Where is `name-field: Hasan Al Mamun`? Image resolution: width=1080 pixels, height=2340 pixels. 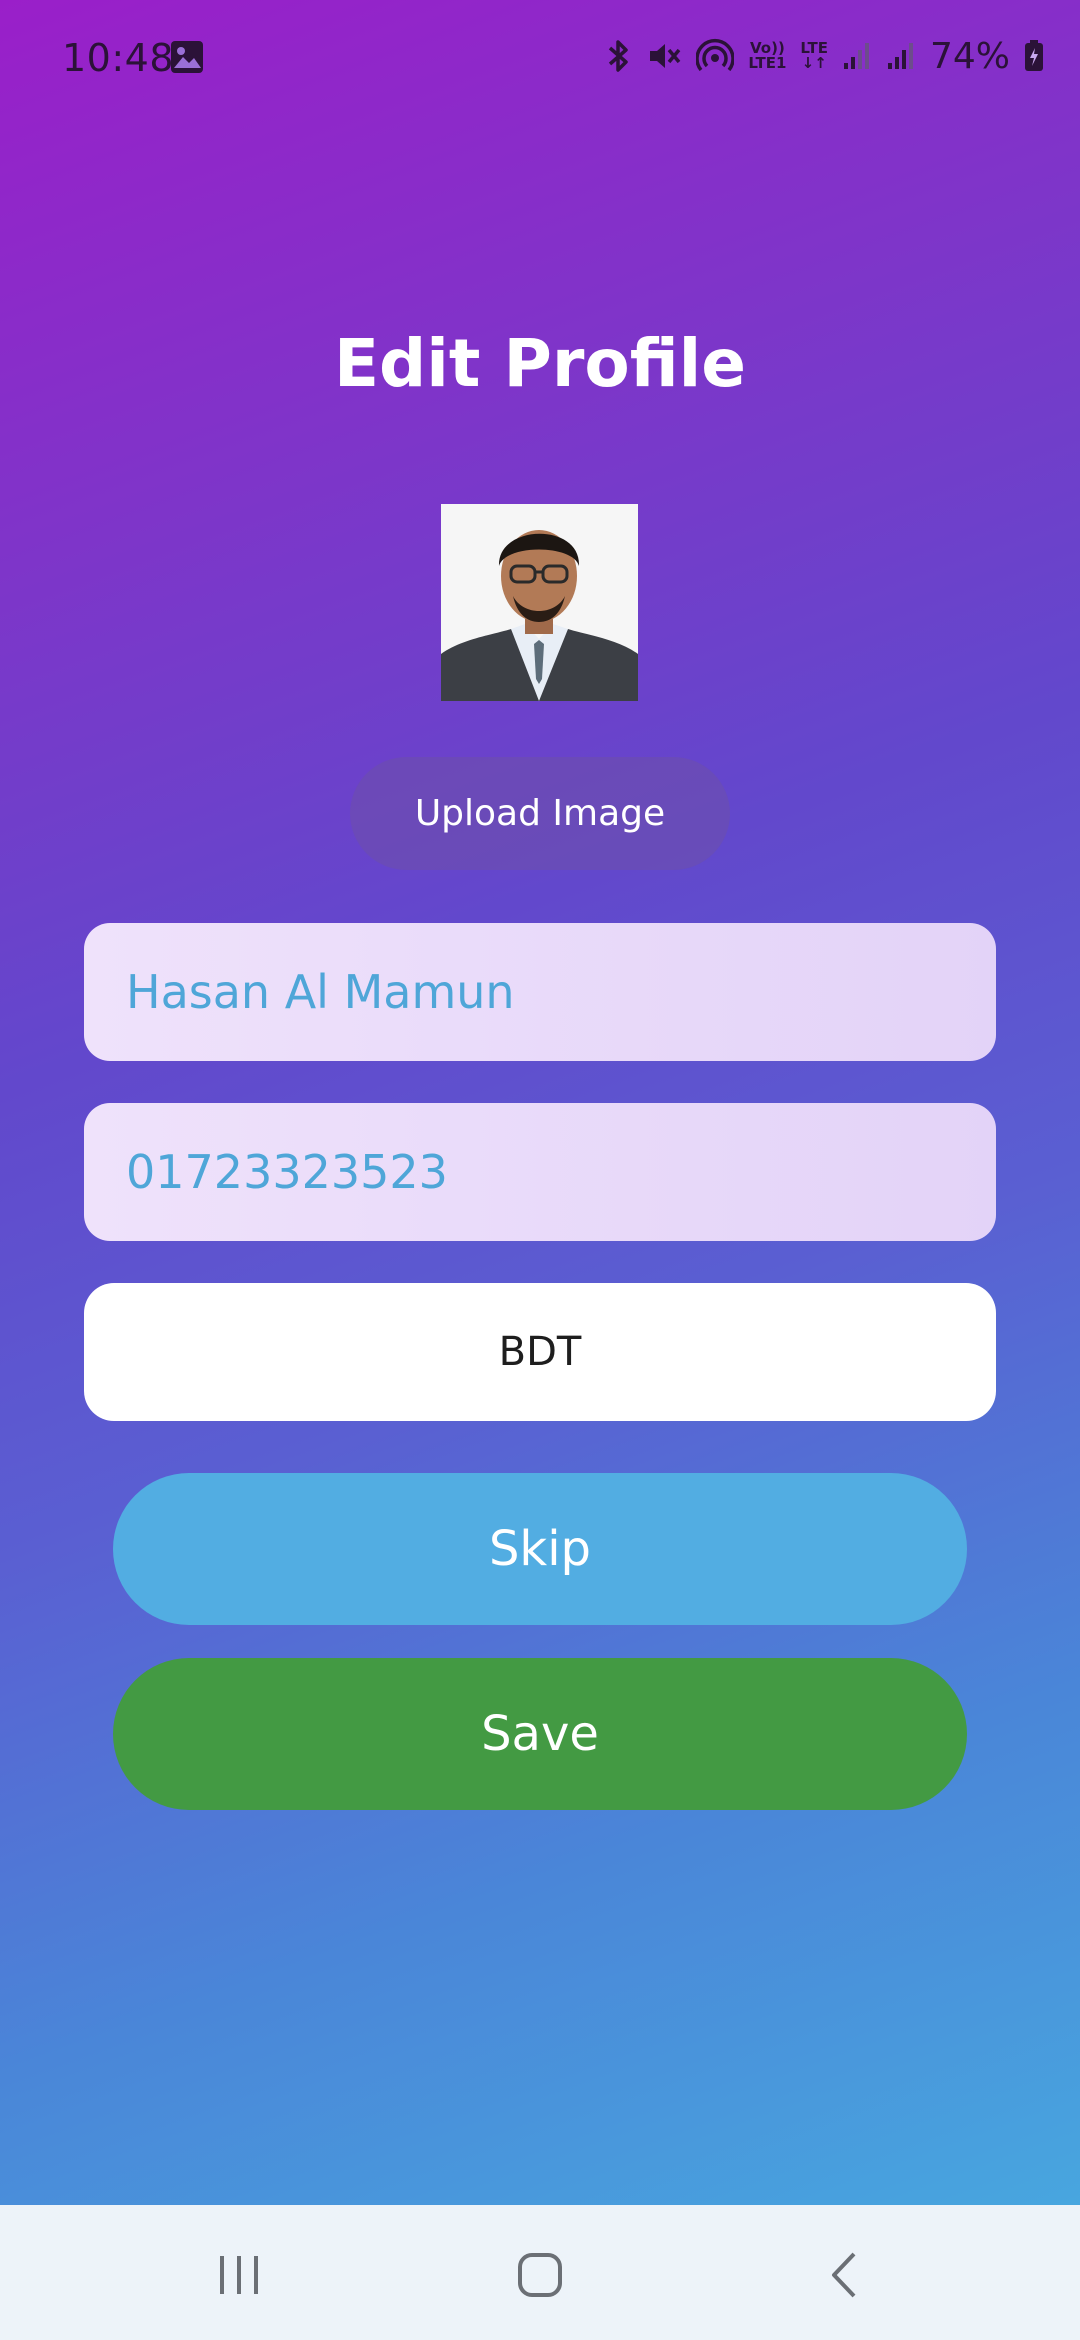
name-field: Hasan Al Mamun is located at coordinates (540, 992).